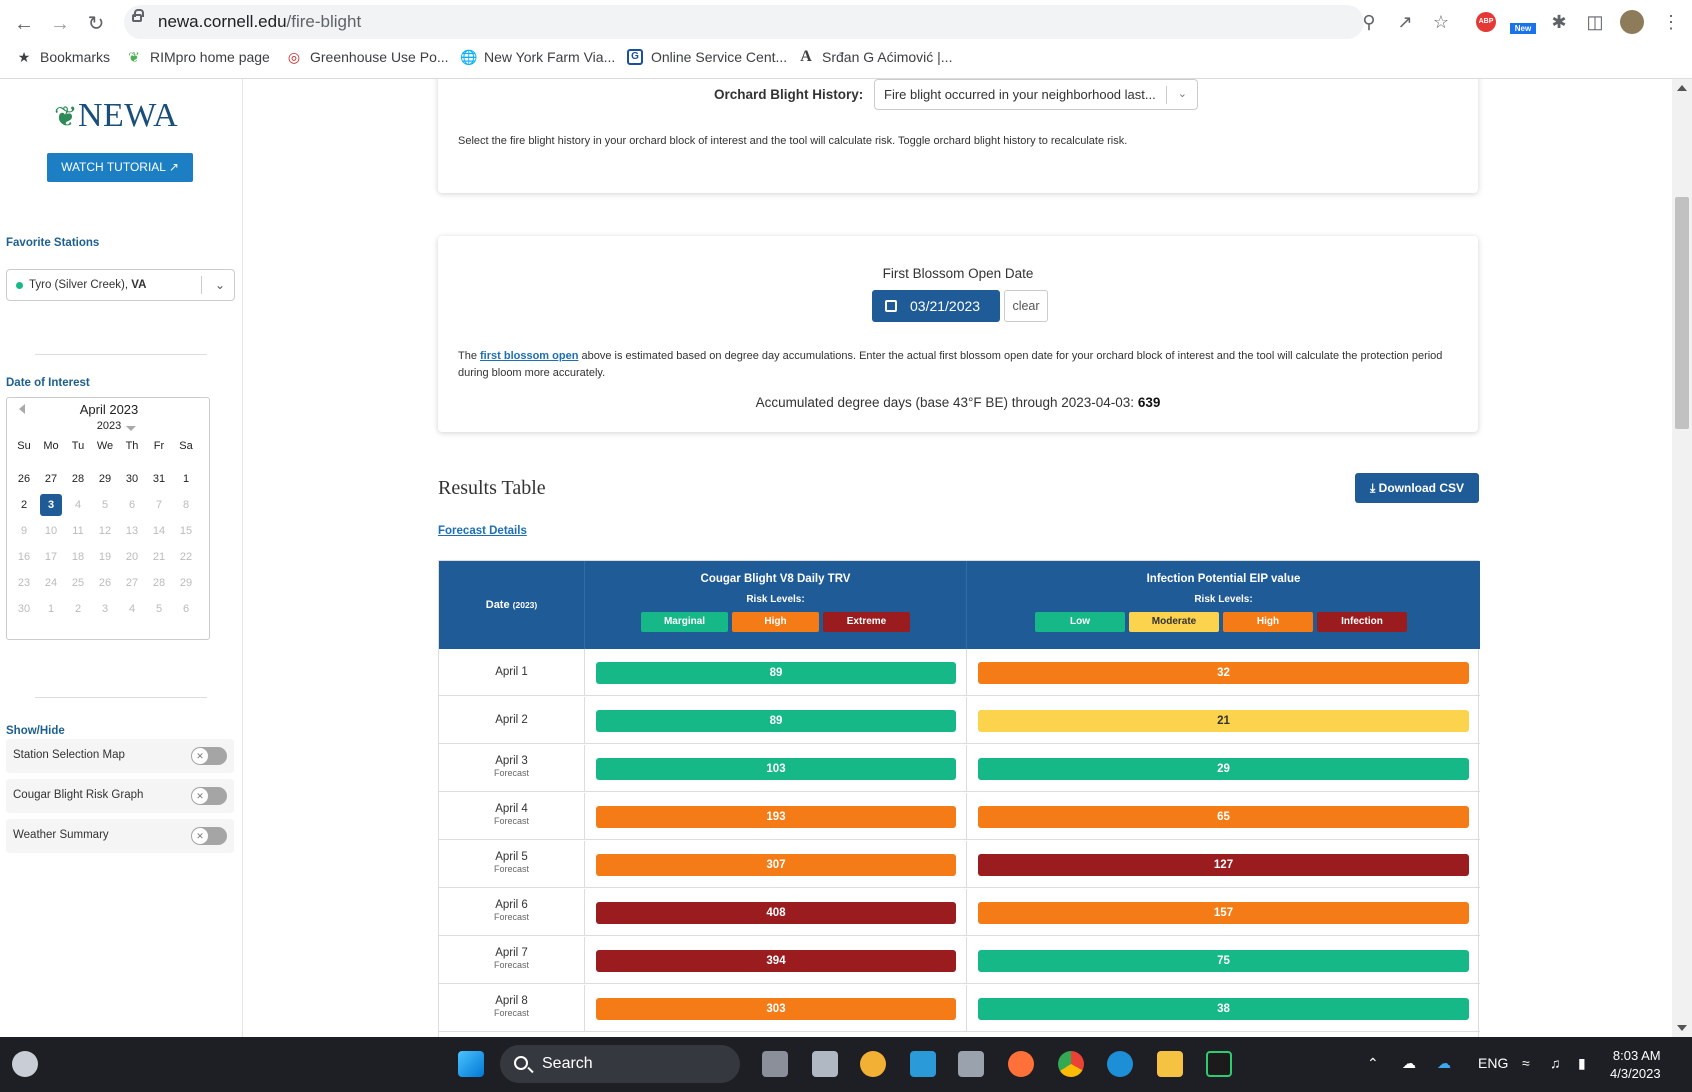 This screenshot has height=1092, width=1692. What do you see at coordinates (198, 57) in the screenshot?
I see `bookmark-rimpro: ❦ RIMpro home page` at bounding box center [198, 57].